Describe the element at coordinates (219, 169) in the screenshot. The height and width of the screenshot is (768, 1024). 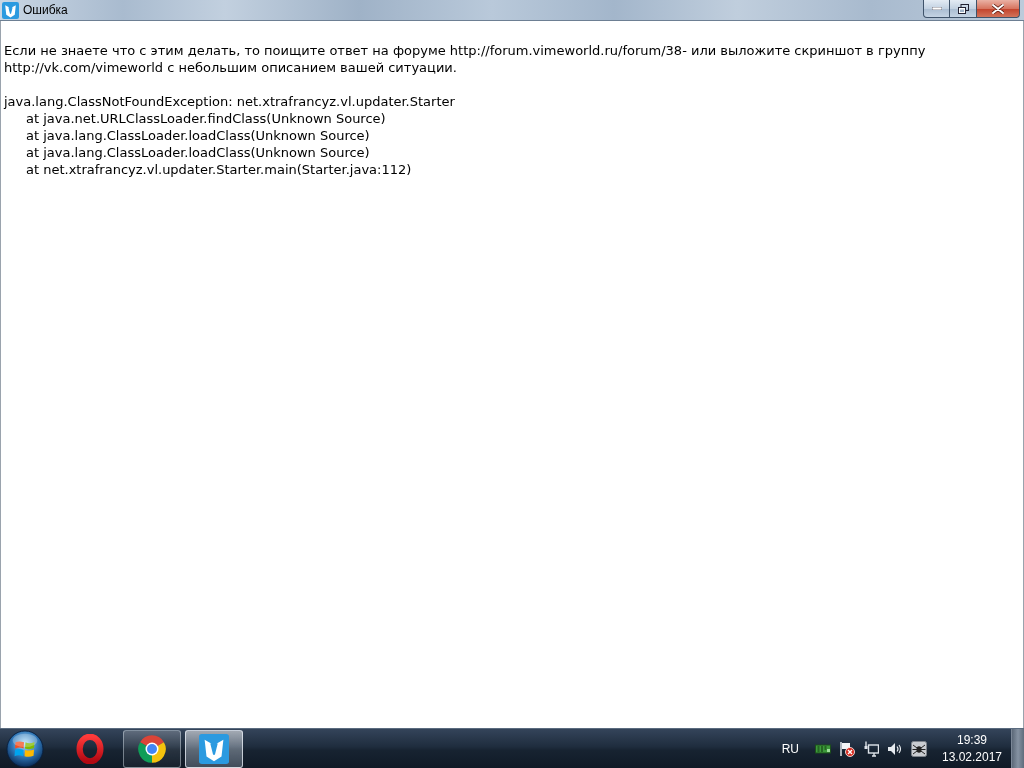
I see `stack-trace-line: at net.xtrafrancyz.vl.updater.Starter.main(Starter.java:112)` at that location.